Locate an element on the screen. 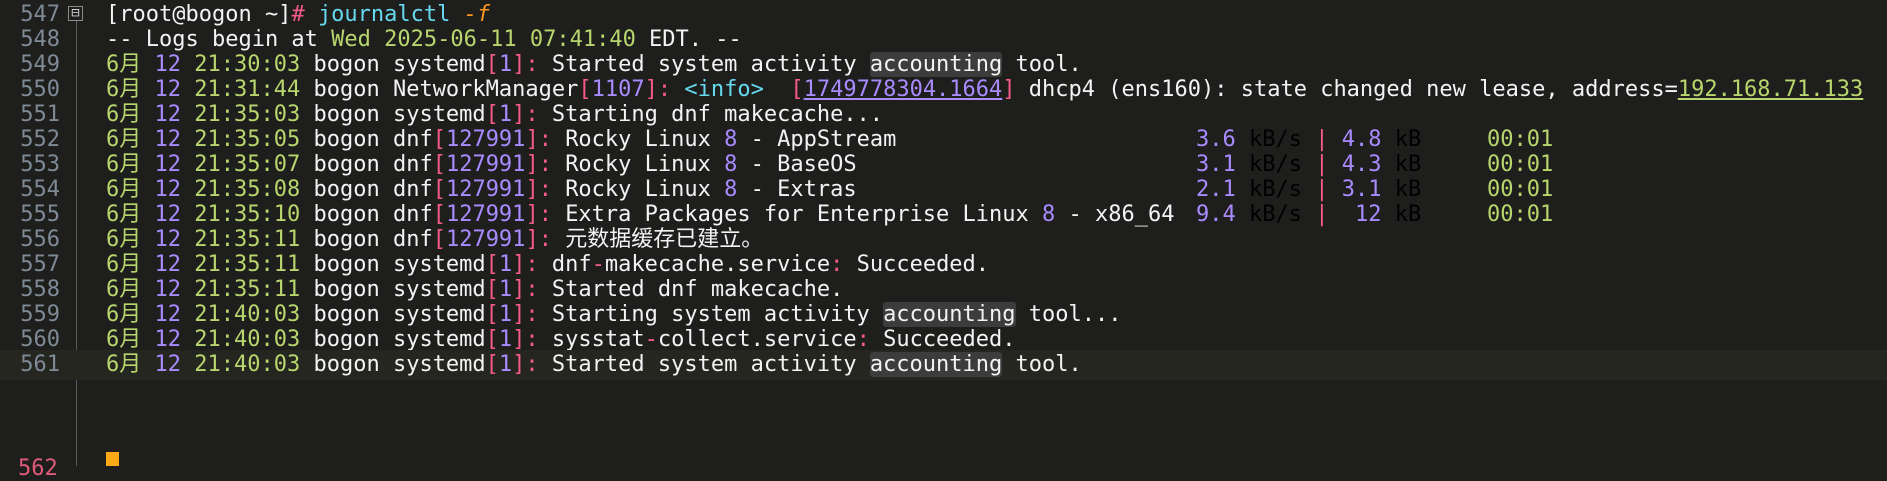  log-begin-prefix: -- Logs begin at is located at coordinates (219, 39).